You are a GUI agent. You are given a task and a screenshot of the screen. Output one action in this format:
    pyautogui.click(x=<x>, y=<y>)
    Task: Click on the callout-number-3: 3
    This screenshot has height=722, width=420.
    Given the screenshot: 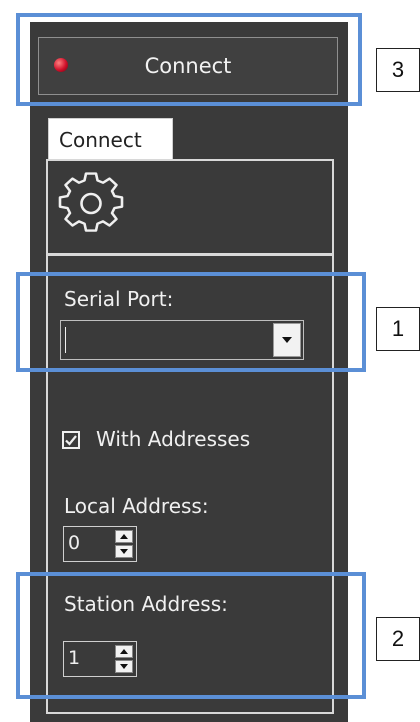 What is the action you would take?
    pyautogui.click(x=398, y=70)
    